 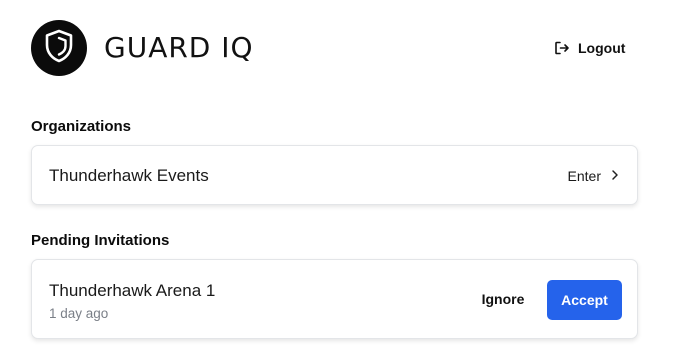 What do you see at coordinates (132, 290) in the screenshot?
I see `invitation-name: Thunderhawk Arena 1` at bounding box center [132, 290].